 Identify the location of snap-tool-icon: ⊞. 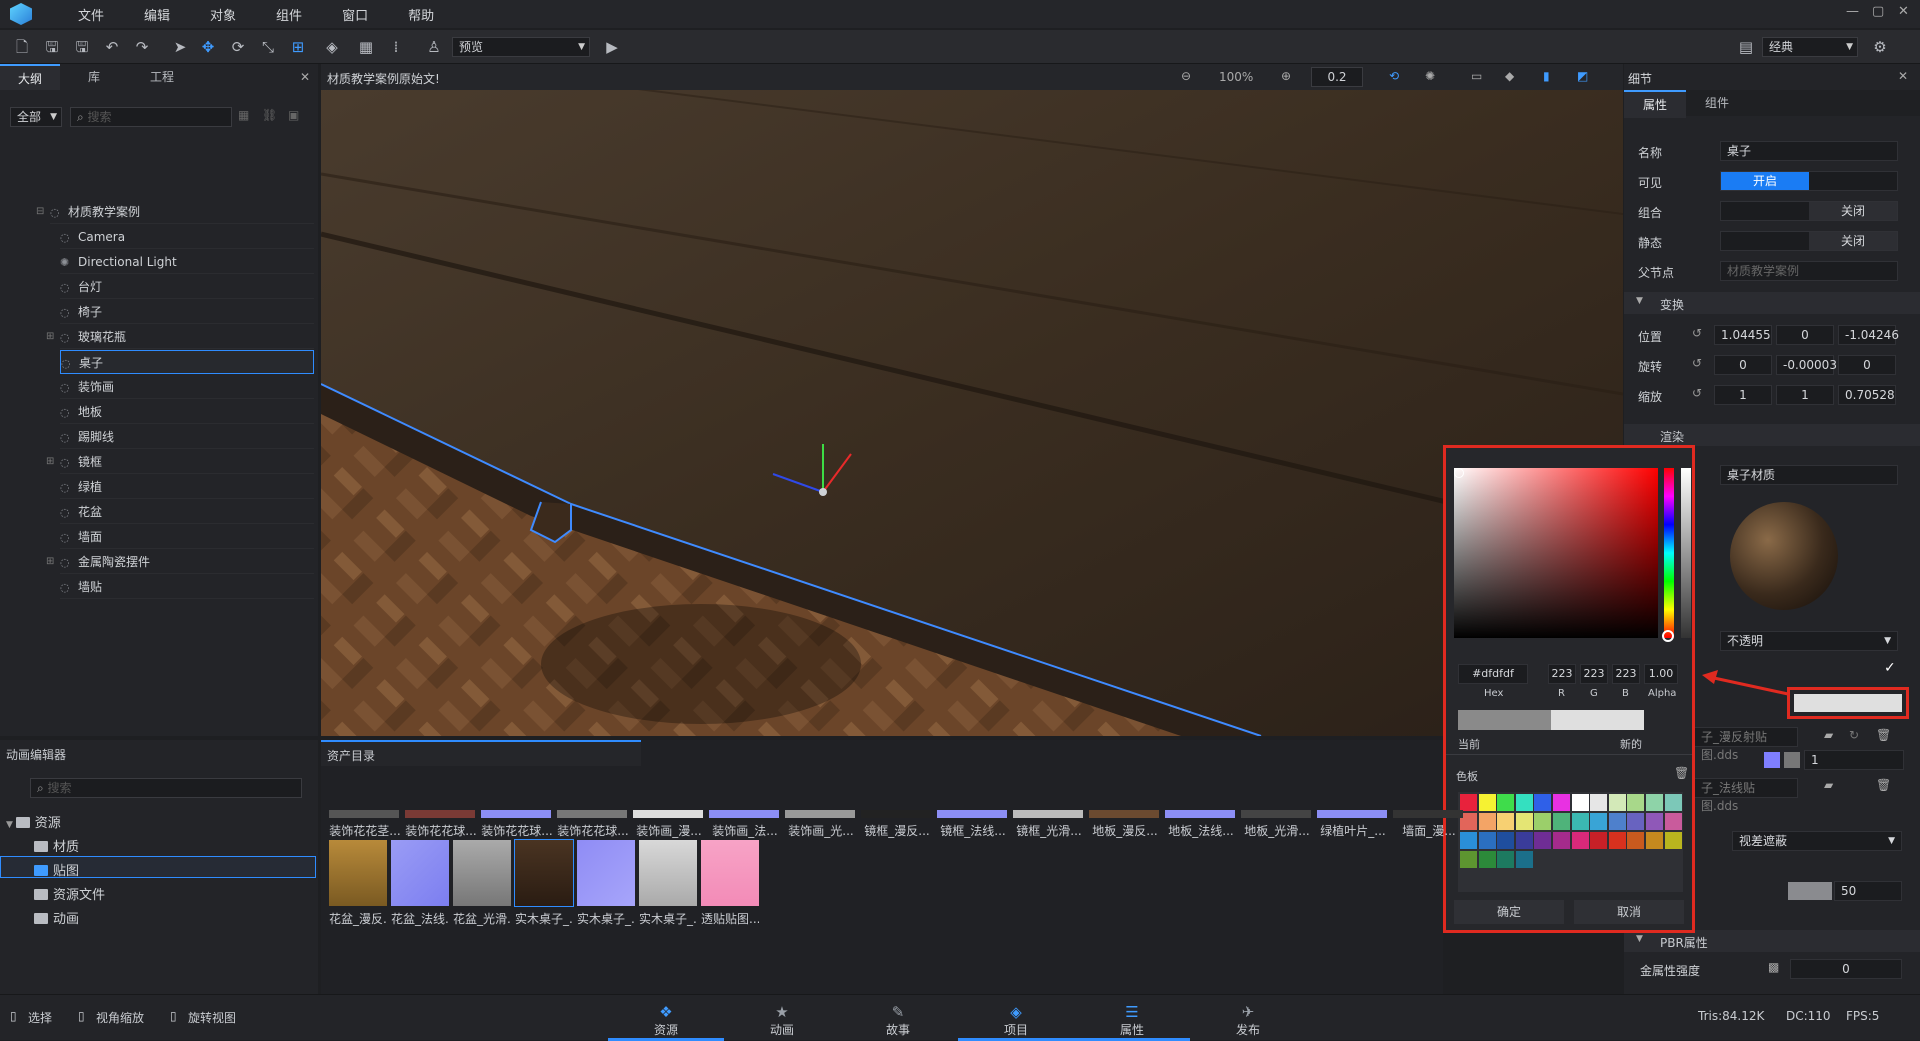
(298, 47).